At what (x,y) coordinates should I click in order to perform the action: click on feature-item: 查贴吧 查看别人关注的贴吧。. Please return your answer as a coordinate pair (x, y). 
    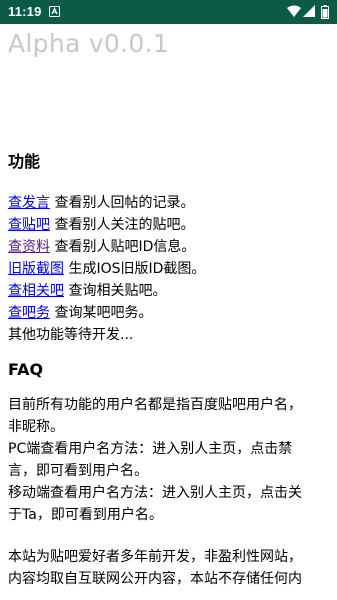
    Looking at the image, I should click on (169, 225).